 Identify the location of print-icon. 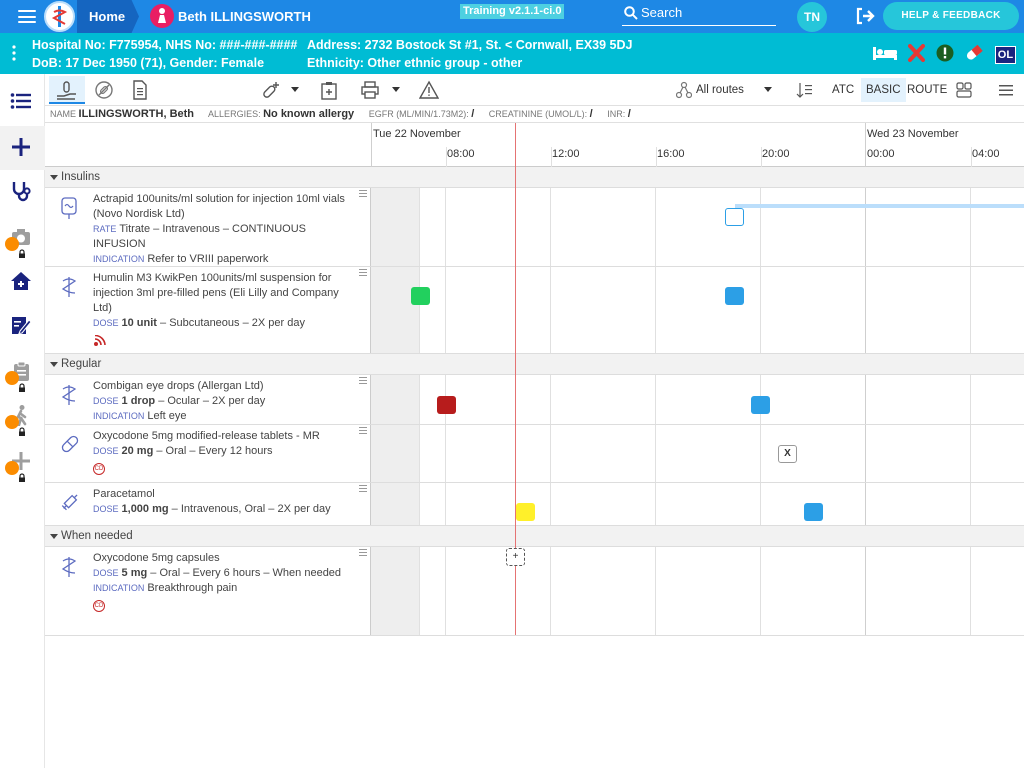
(370, 90).